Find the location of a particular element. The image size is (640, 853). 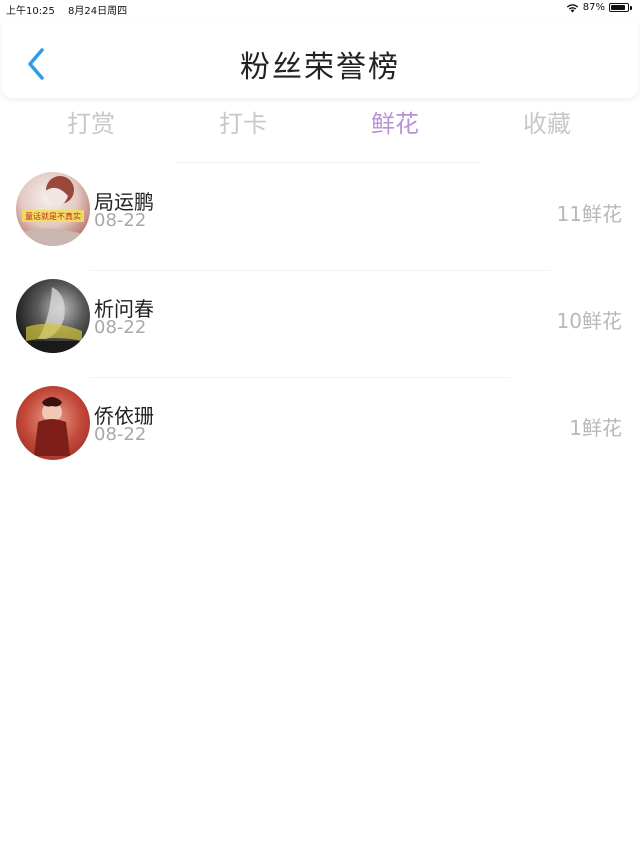

tab-flowers: 鲜花 is located at coordinates (395, 121).